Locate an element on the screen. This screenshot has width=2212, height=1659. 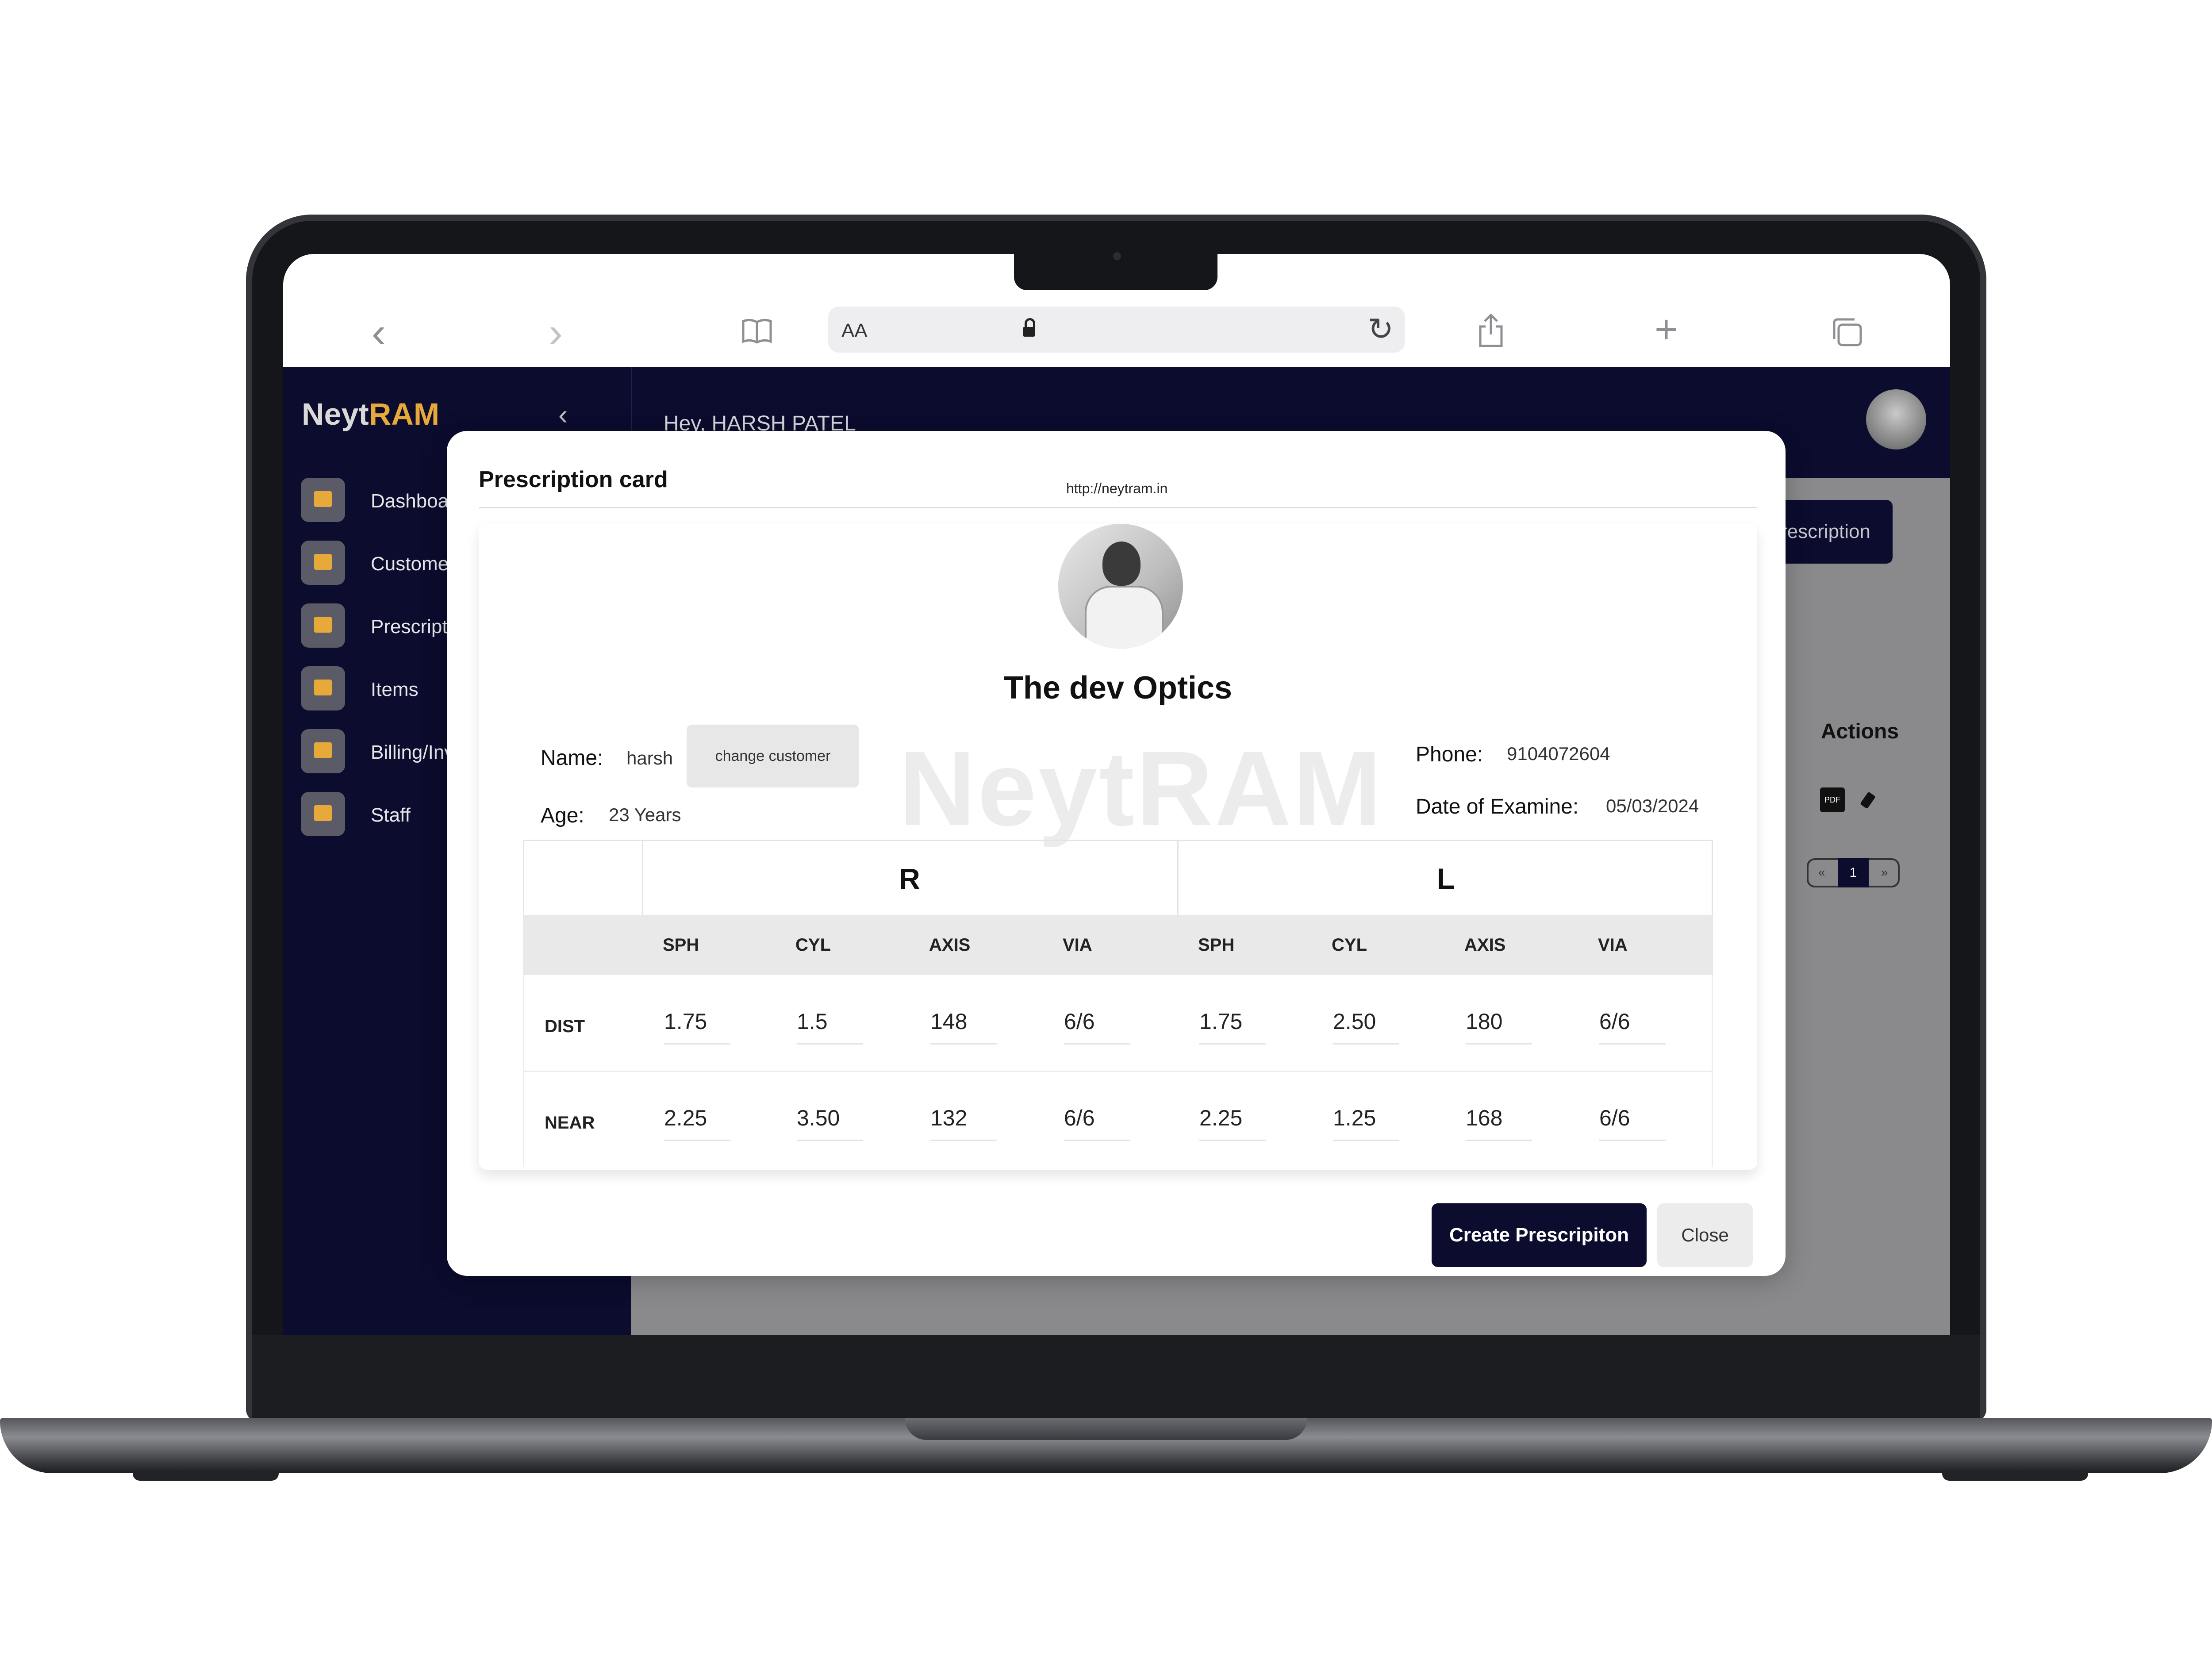
cyl-l-input: 2.50 is located at coordinates (1366, 1027).